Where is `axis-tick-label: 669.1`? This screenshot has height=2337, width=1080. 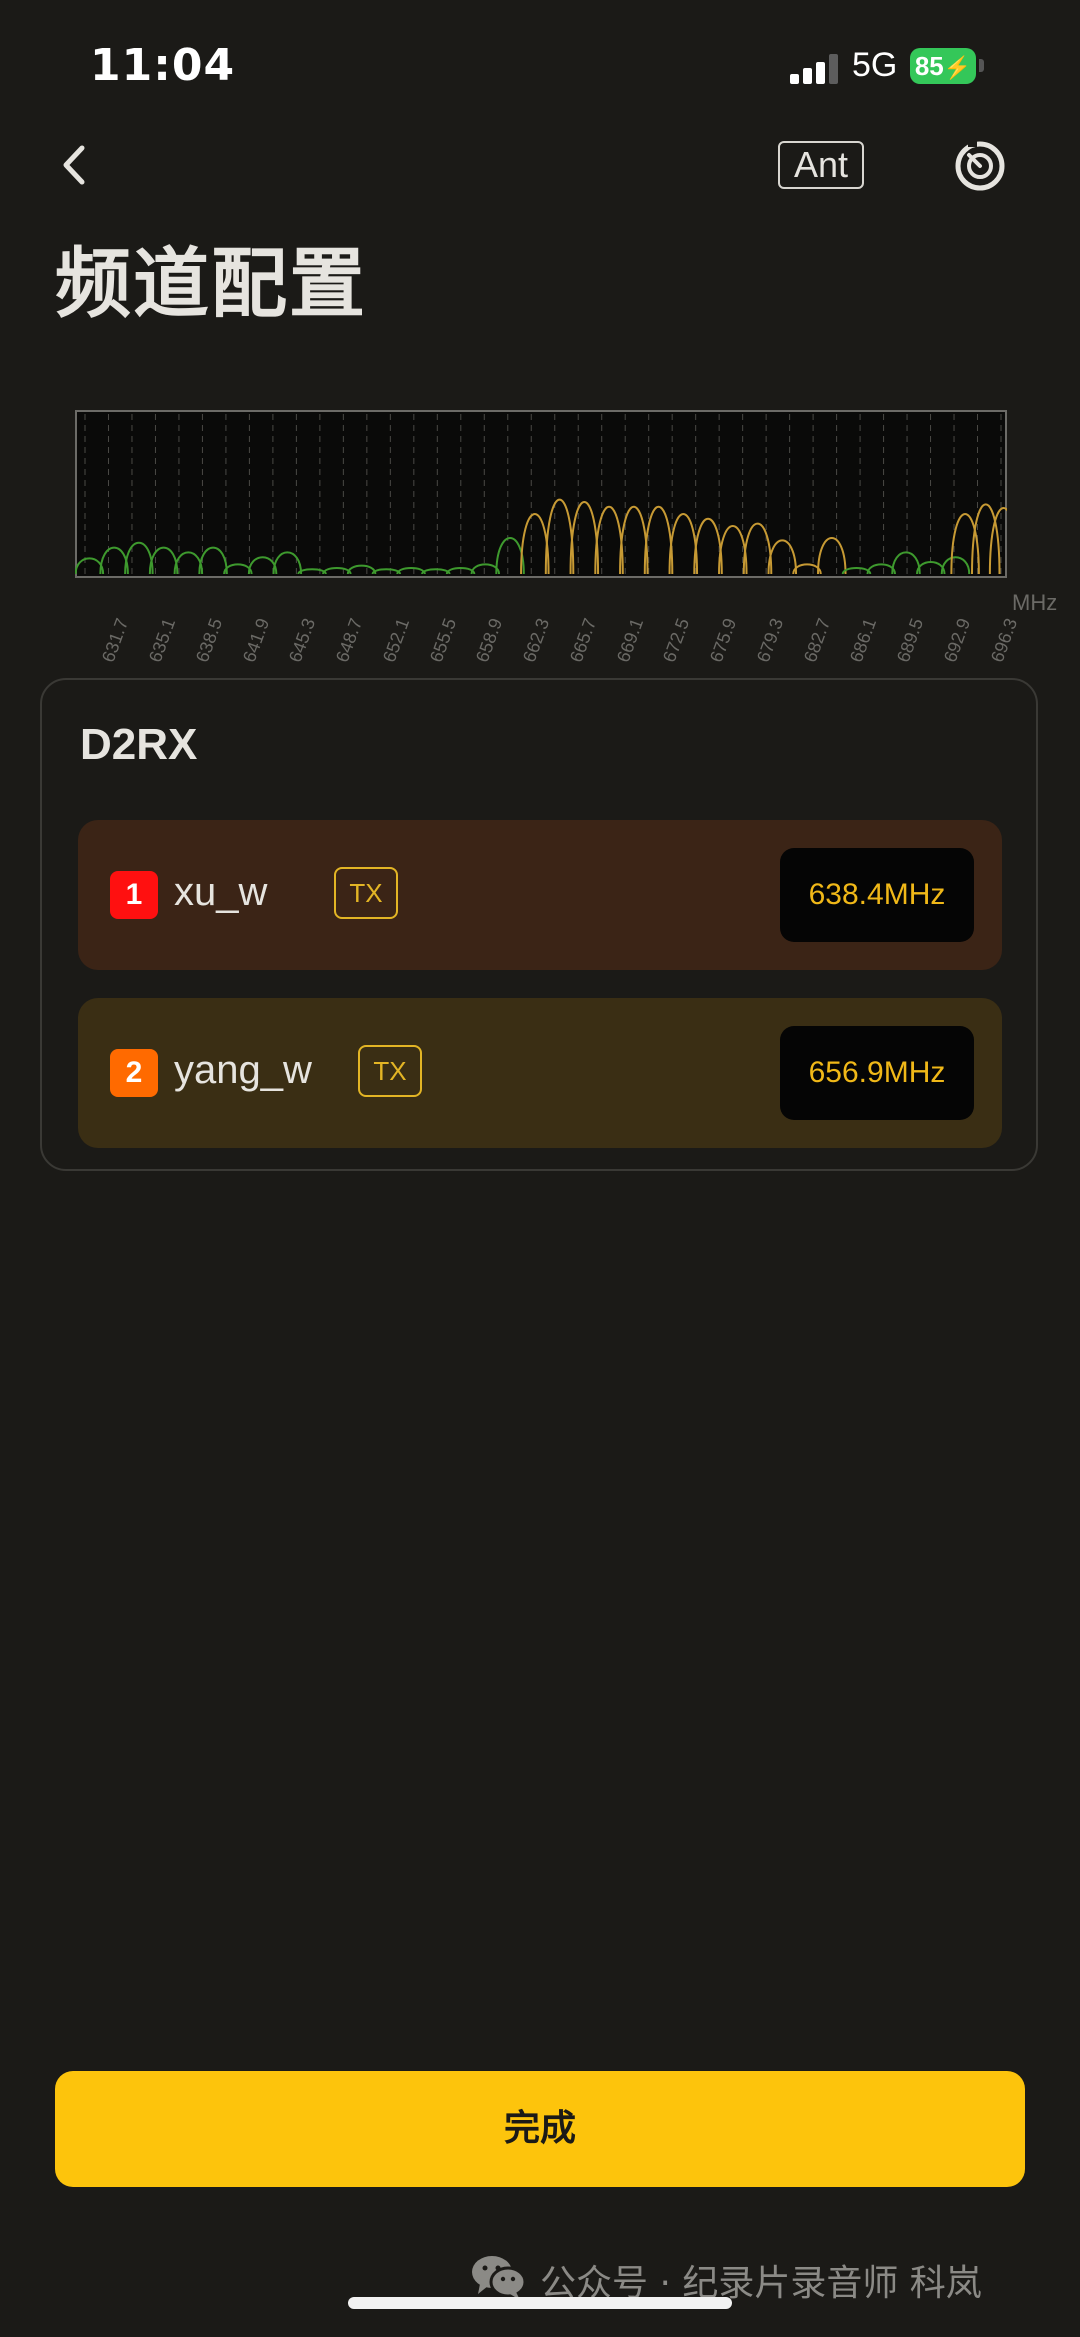 axis-tick-label: 669.1 is located at coordinates (629, 640).